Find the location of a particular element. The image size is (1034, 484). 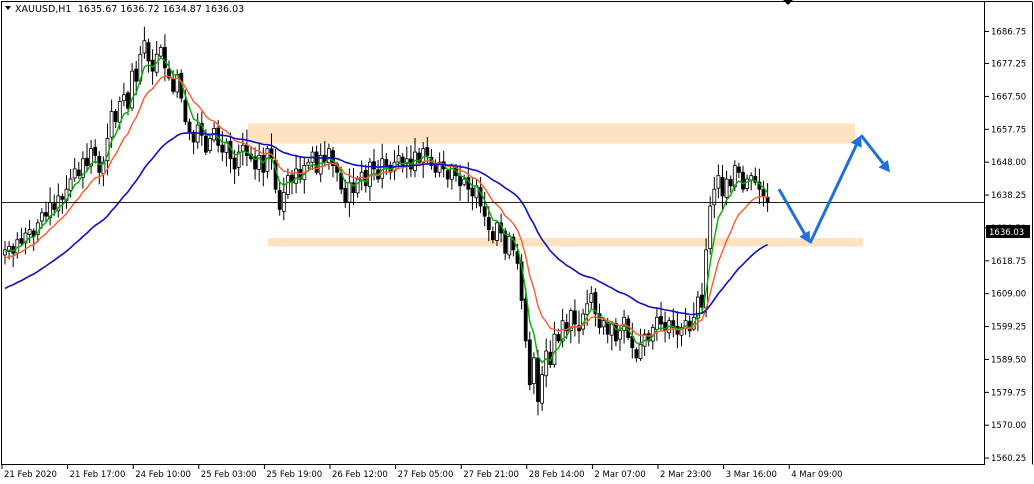

x-tick-label: 3 Mar 16:00 is located at coordinates (751, 475).